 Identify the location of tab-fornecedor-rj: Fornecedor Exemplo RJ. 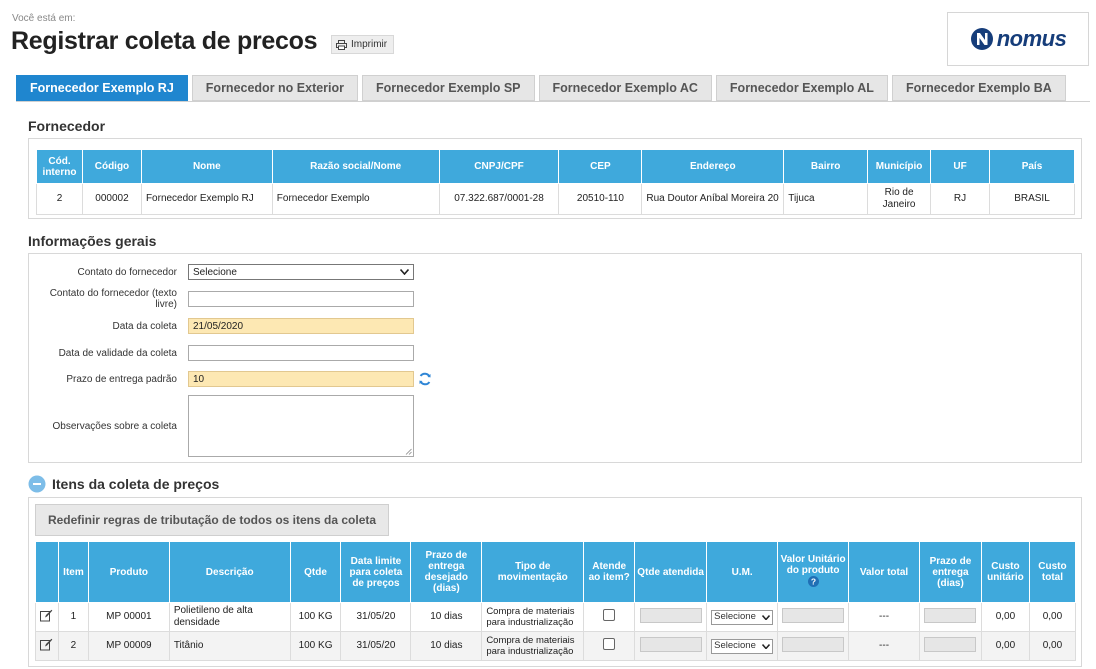
(102, 88).